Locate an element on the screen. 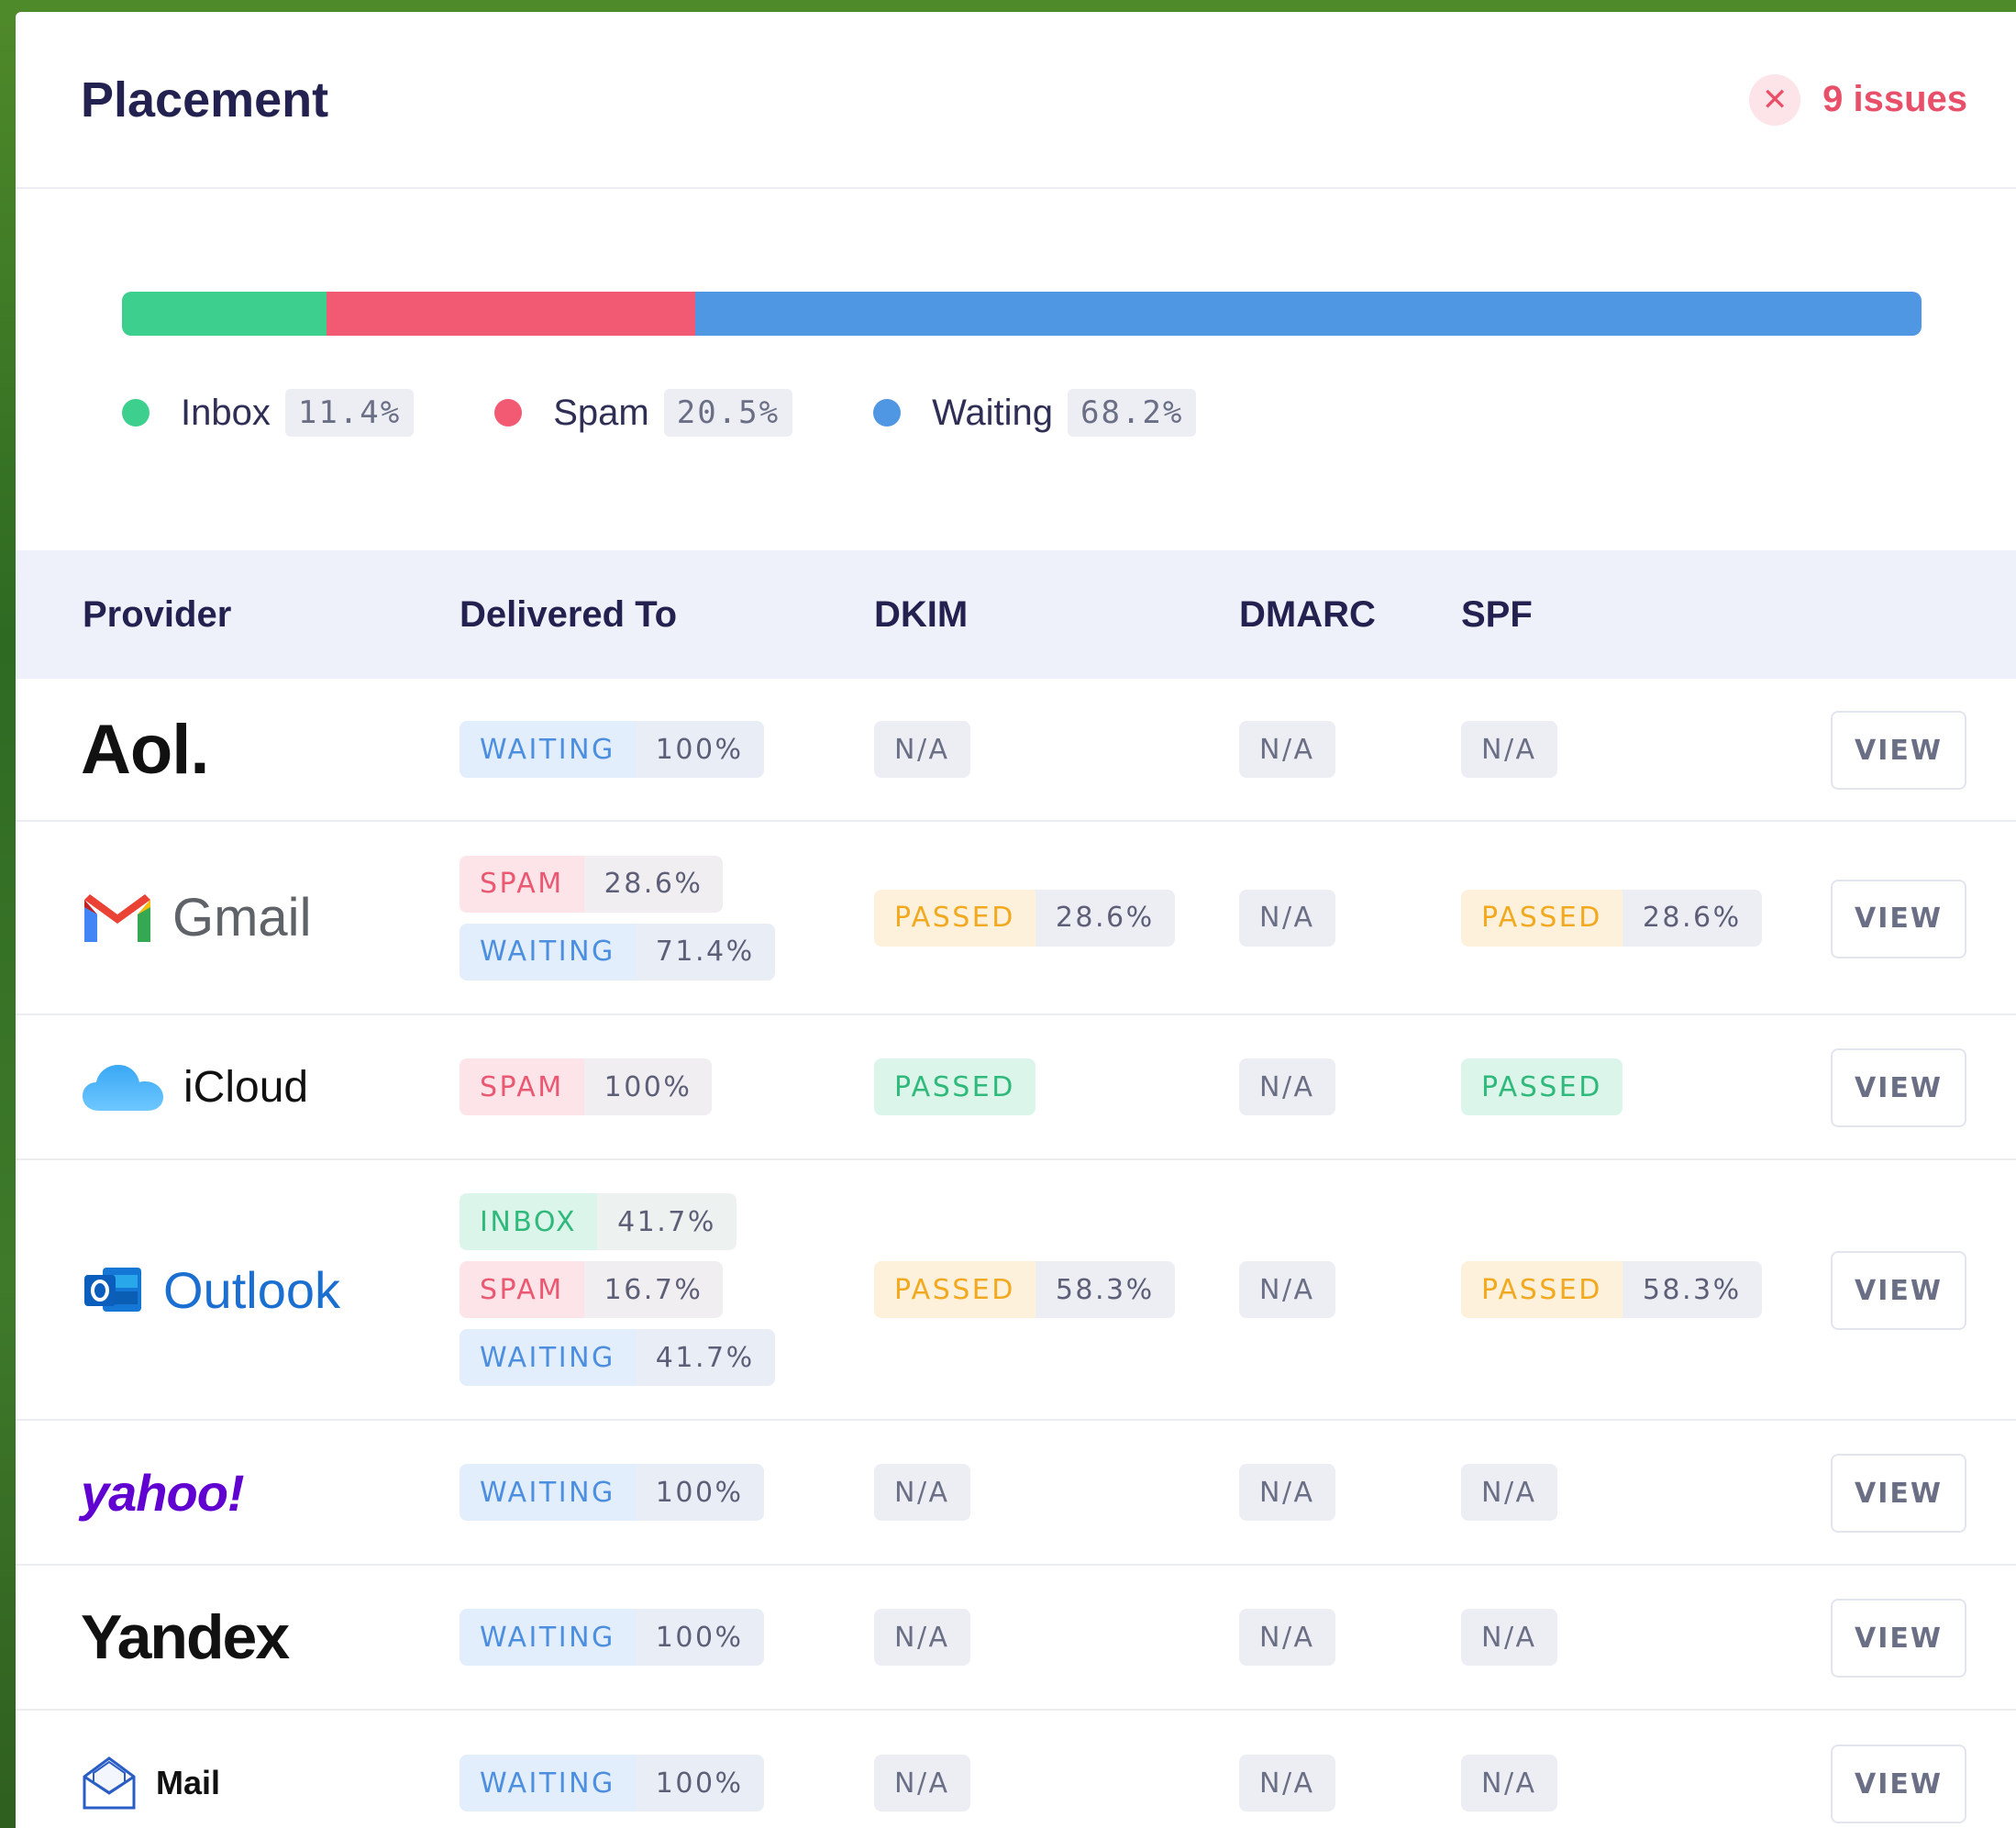  table-row: Yandex WAITING 100% N/A N/A N/A VIEW is located at coordinates (1016, 1638).